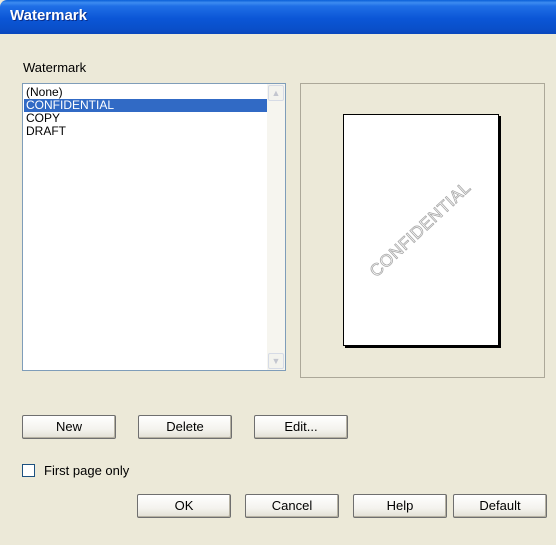  What do you see at coordinates (276, 93) in the screenshot?
I see `scroll-up-arrow-icon: ▲` at bounding box center [276, 93].